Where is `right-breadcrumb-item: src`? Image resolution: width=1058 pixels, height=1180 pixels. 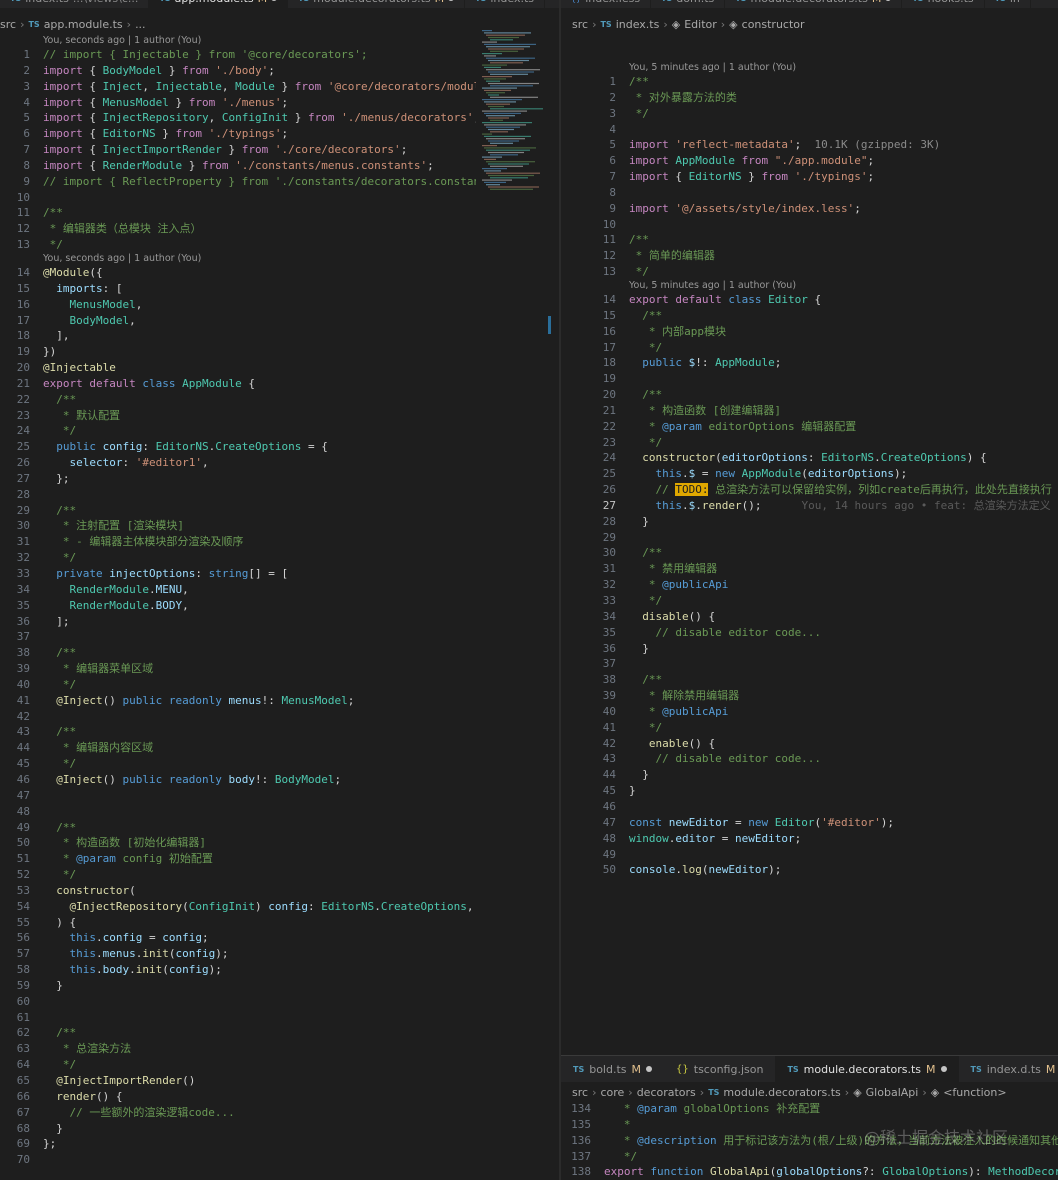
right-breadcrumb-item: src is located at coordinates (580, 24).